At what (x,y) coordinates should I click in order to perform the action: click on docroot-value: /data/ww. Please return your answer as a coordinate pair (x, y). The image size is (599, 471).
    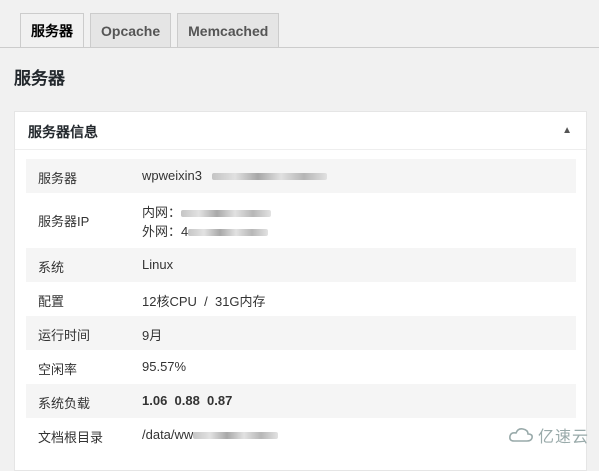
    Looking at the image, I should click on (210, 434).